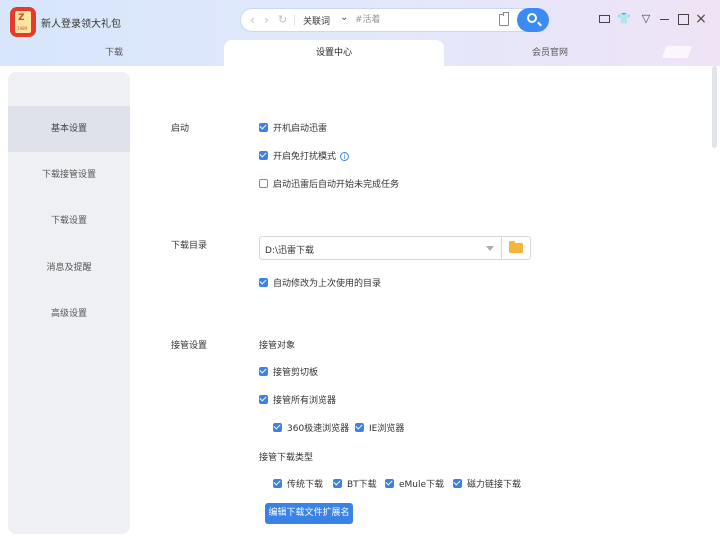  Describe the element at coordinates (664, 19) in the screenshot. I see `minimize-icon` at that location.